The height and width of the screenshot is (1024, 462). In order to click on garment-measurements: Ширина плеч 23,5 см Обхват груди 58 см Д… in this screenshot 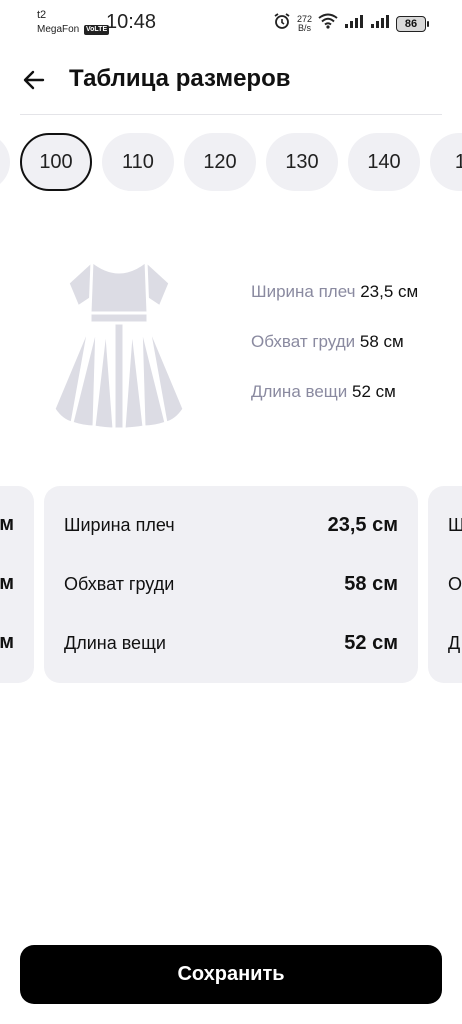, I will do `click(334, 357)`.